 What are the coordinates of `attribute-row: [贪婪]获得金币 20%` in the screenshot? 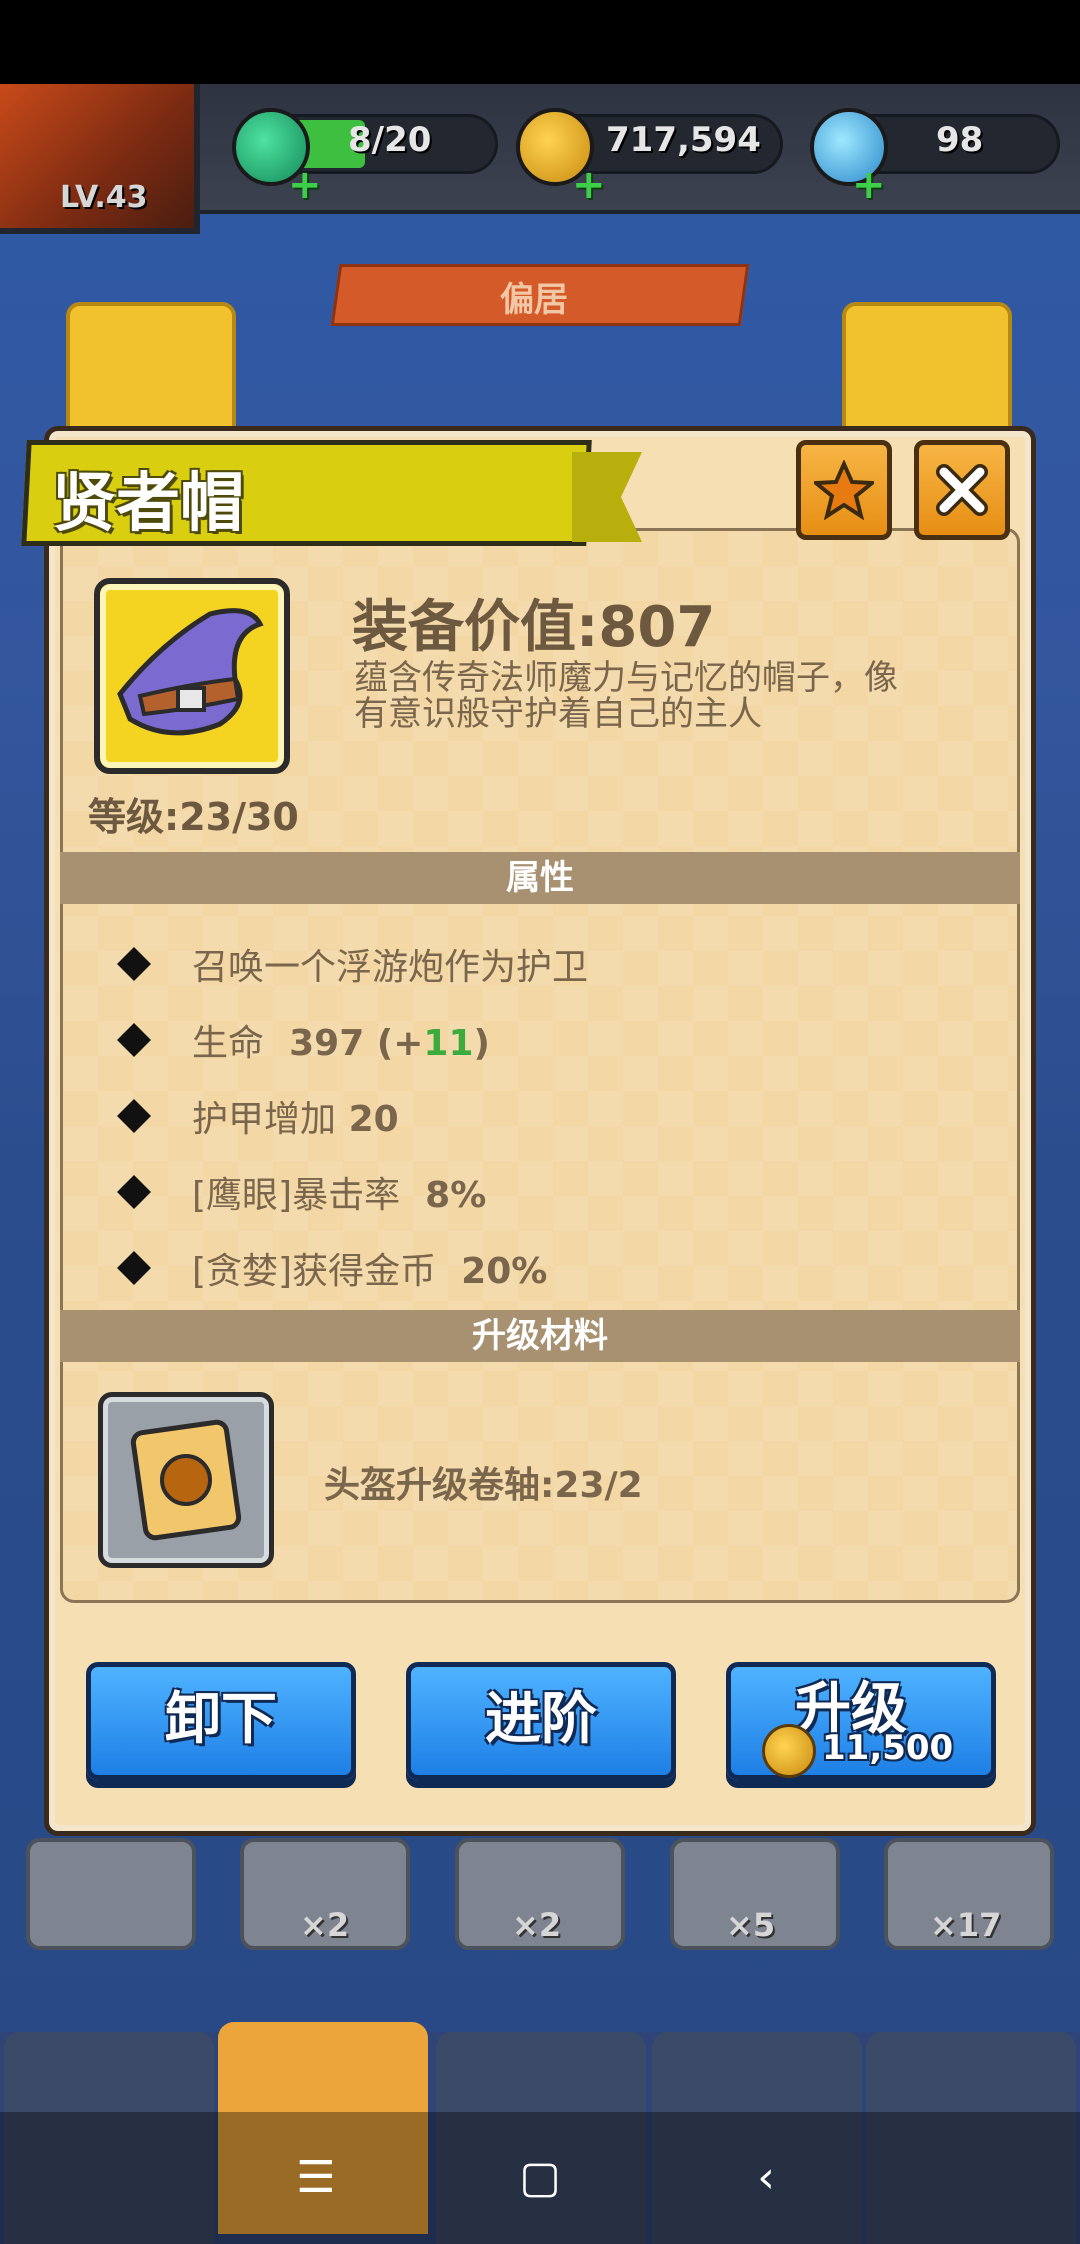 It's located at (332, 1268).